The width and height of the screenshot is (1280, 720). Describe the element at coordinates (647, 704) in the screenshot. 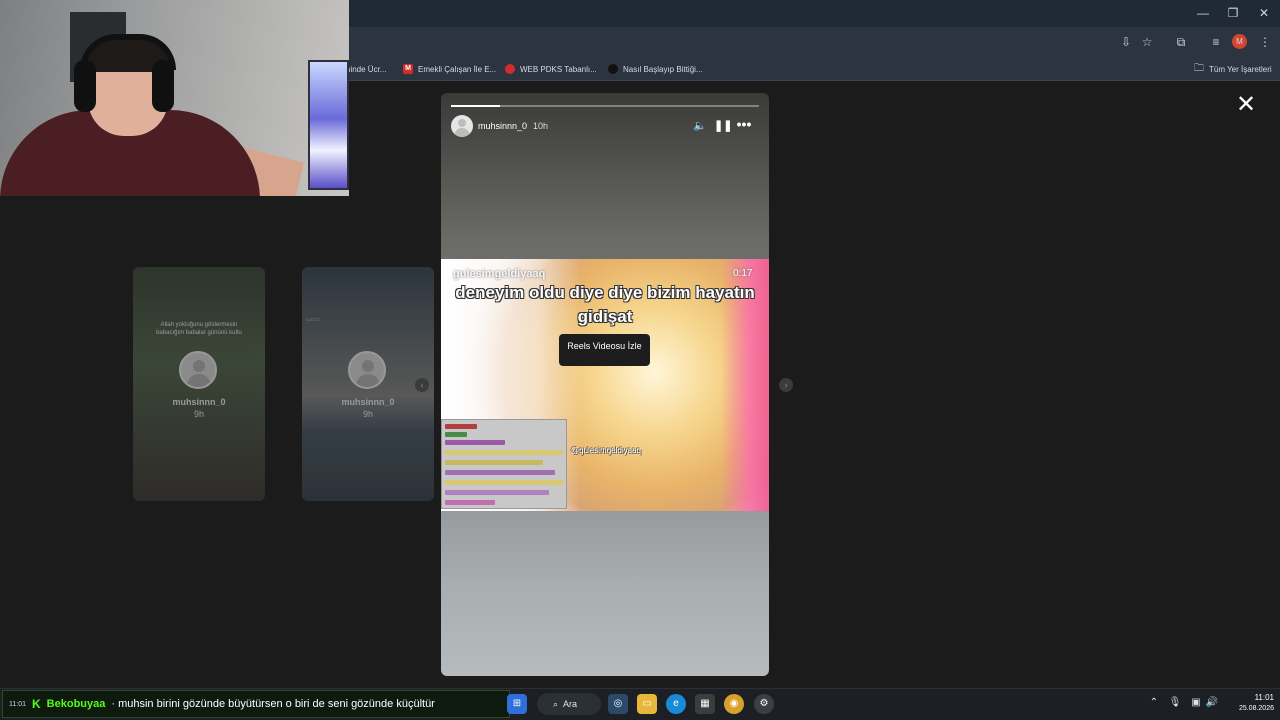

I see `file-explorer-icon: ▭` at that location.